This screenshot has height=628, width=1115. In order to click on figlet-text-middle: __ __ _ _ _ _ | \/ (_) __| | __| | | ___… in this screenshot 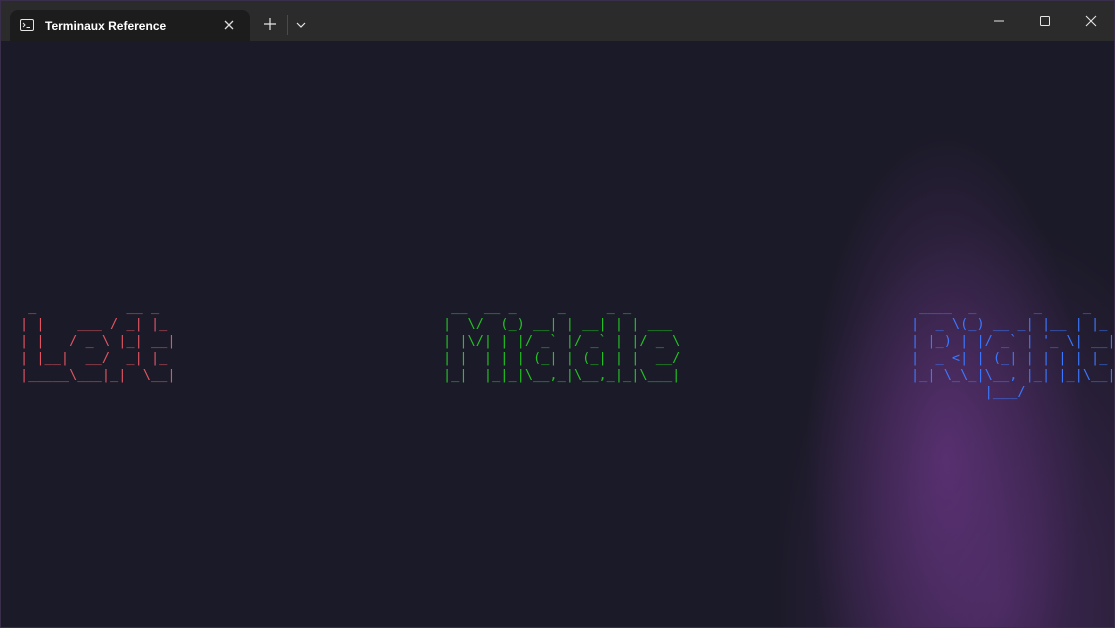, I will do `click(562, 341)`.